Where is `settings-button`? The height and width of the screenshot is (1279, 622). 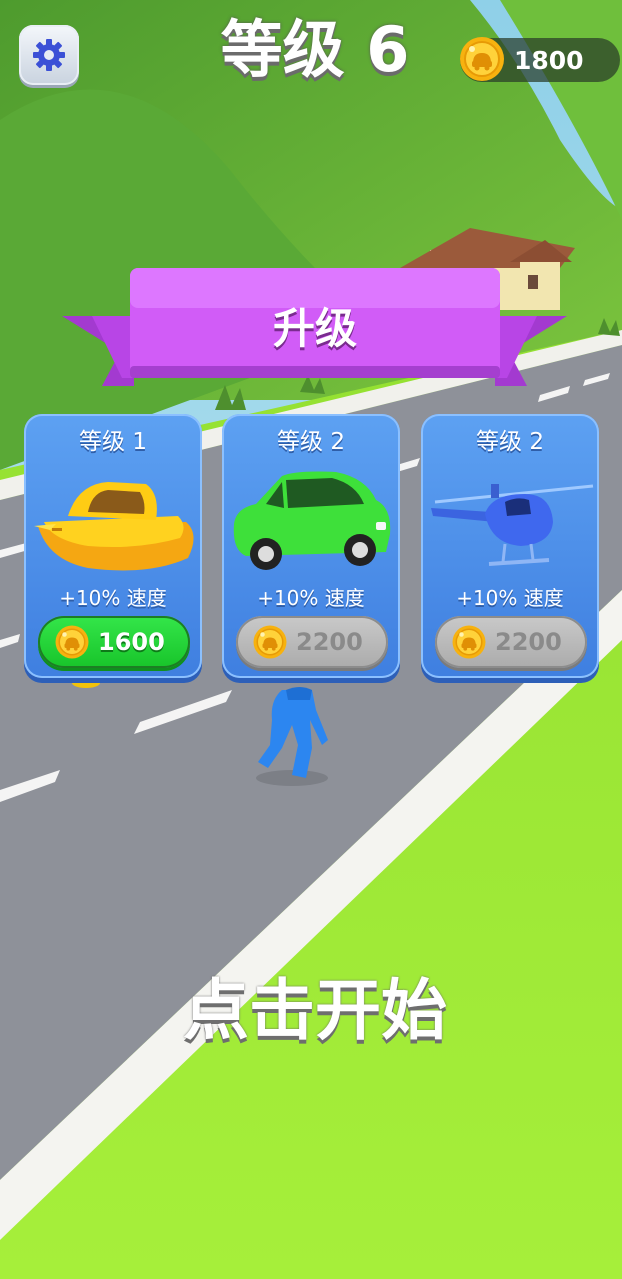 settings-button is located at coordinates (49, 55).